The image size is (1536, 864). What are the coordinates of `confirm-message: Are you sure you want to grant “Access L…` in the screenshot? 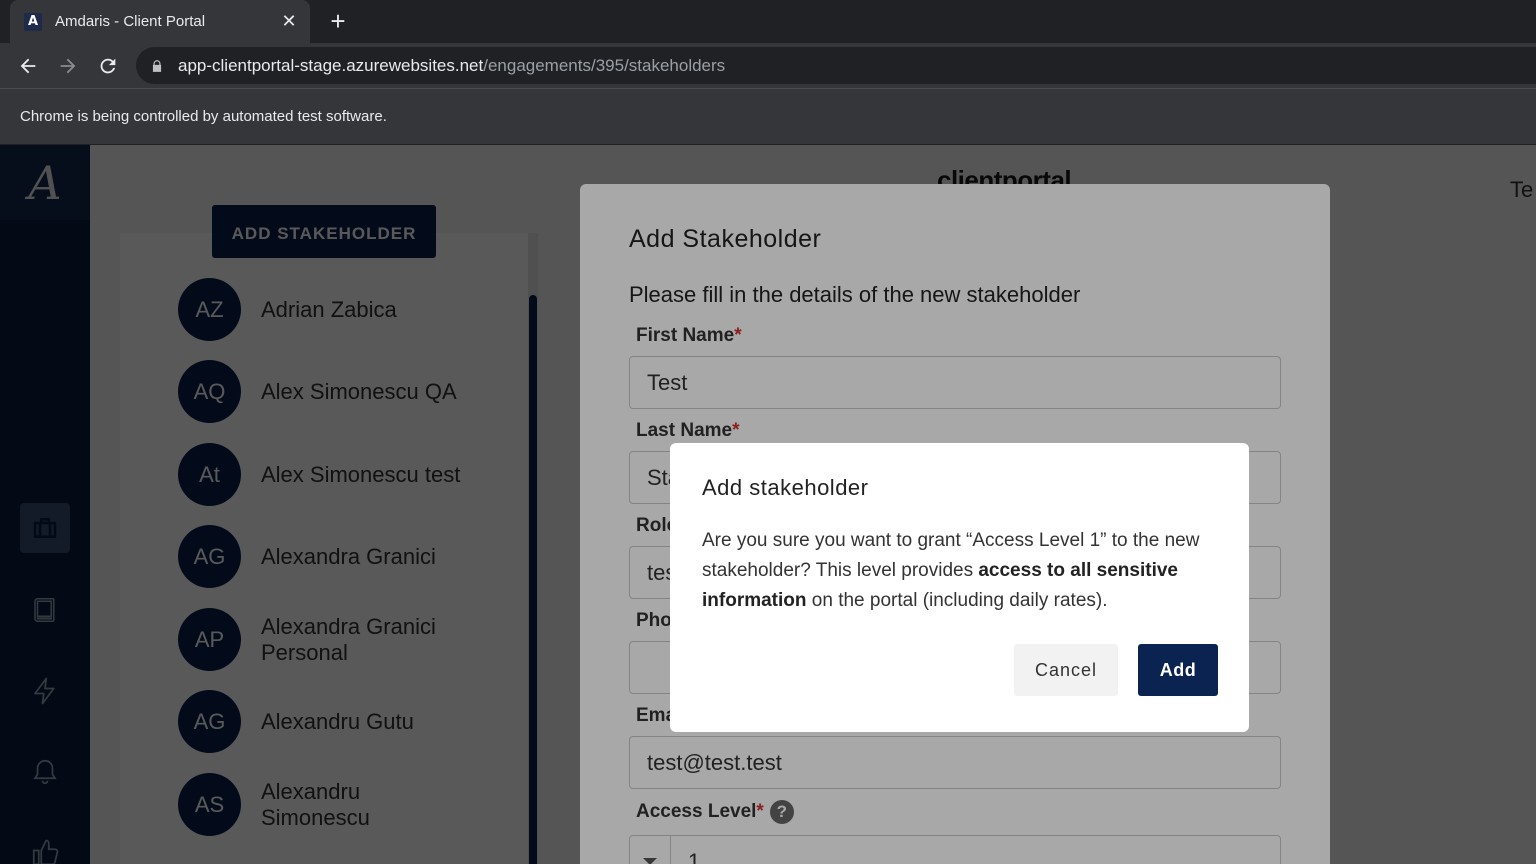 It's located at (951, 570).